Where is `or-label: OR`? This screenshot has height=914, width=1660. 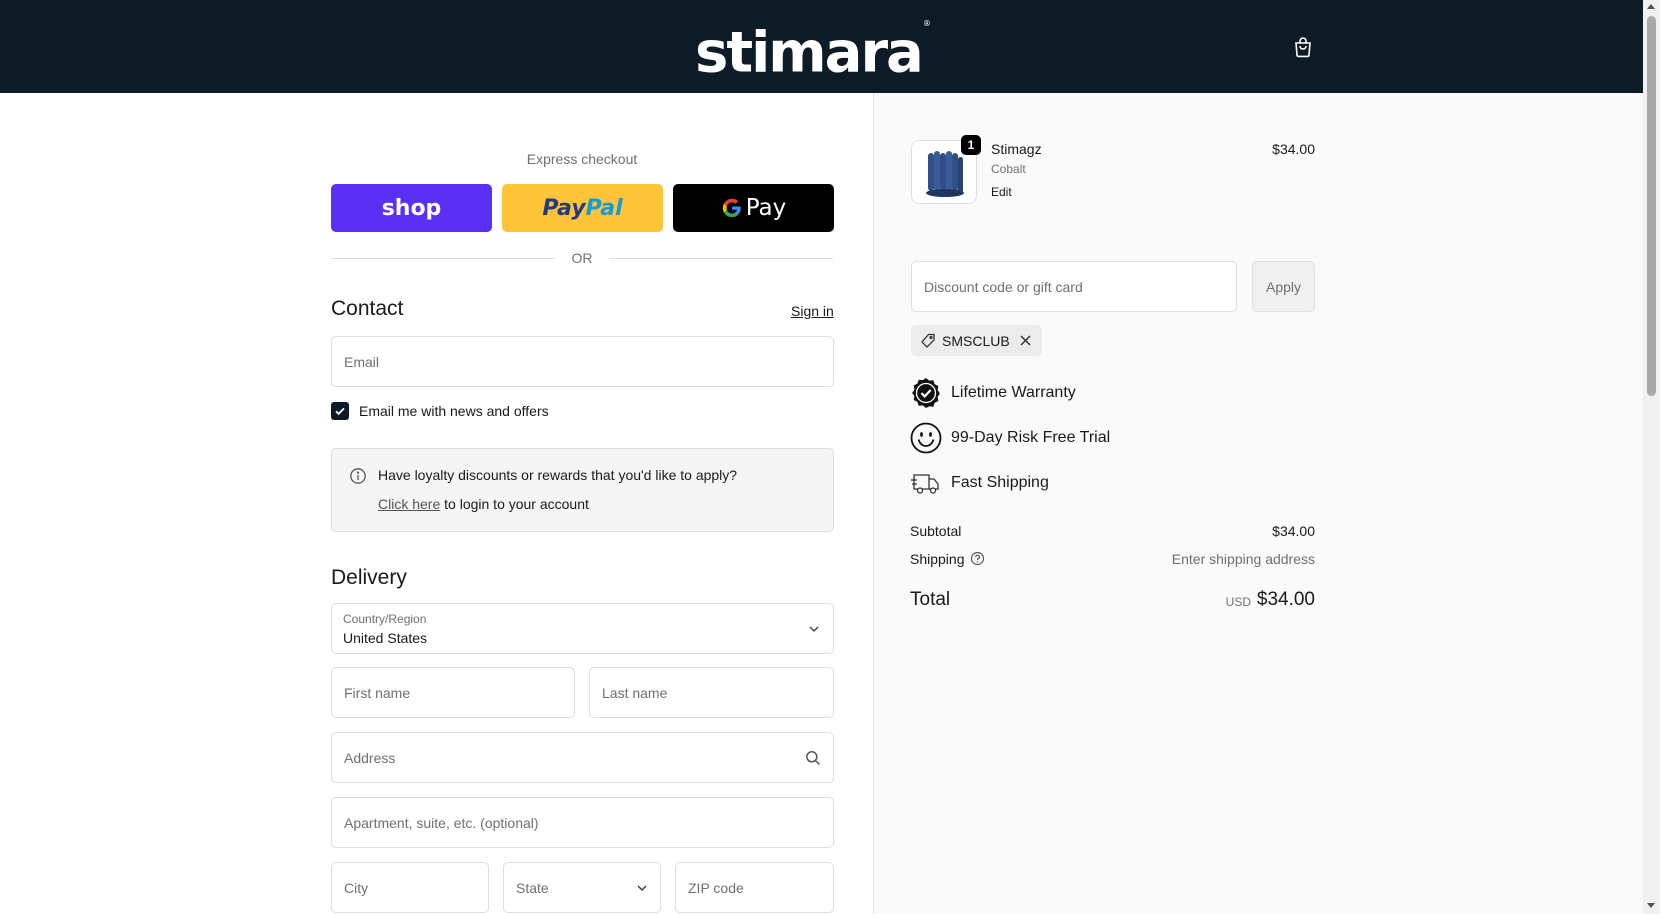 or-label: OR is located at coordinates (582, 258).